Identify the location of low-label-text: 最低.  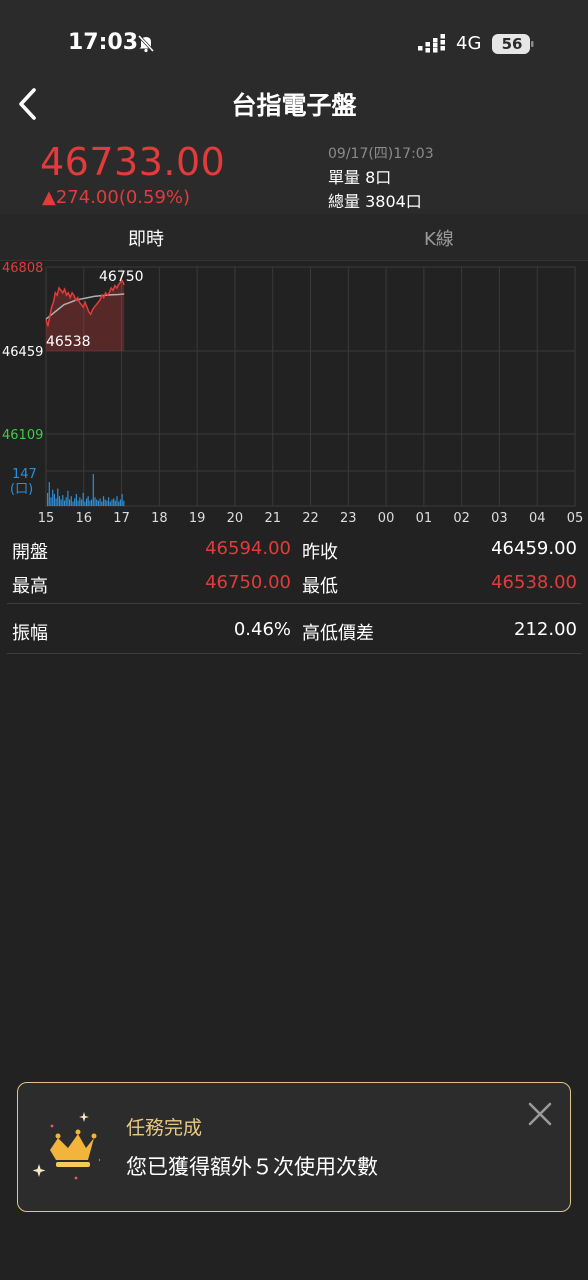
(320, 586).